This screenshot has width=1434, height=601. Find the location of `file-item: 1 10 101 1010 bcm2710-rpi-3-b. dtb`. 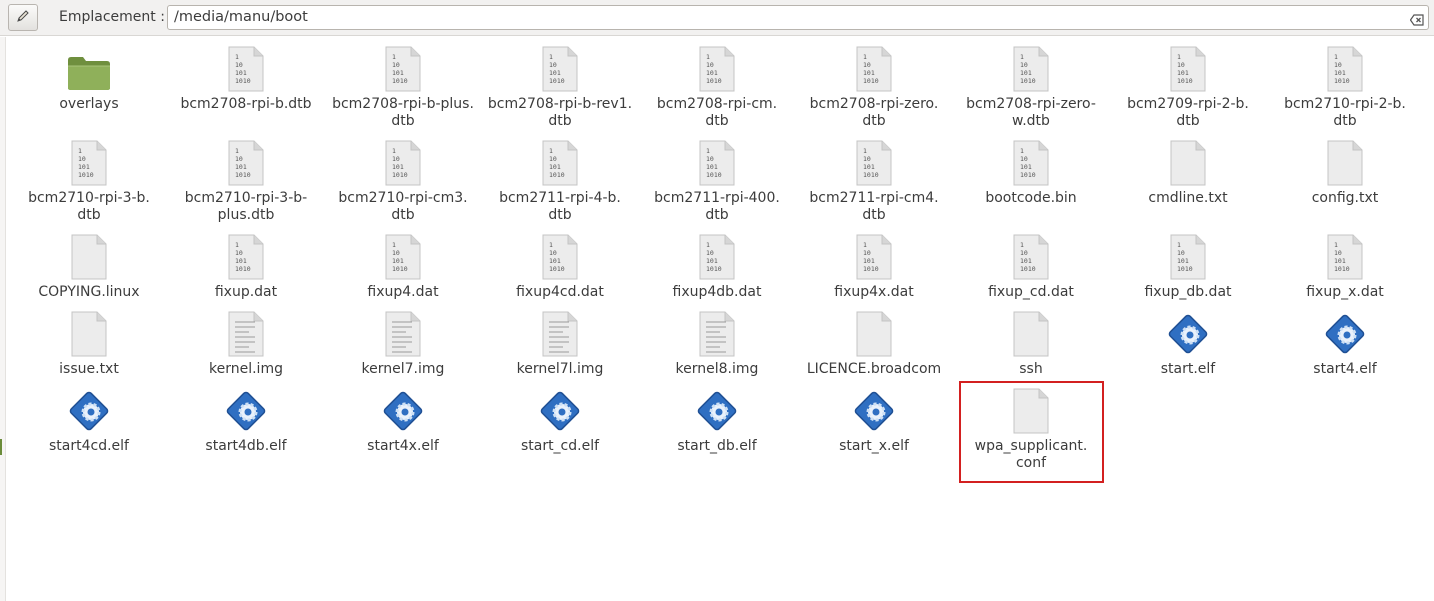

file-item: 1 10 101 1010 bcm2710-rpi-3-b. dtb is located at coordinates (89, 180).